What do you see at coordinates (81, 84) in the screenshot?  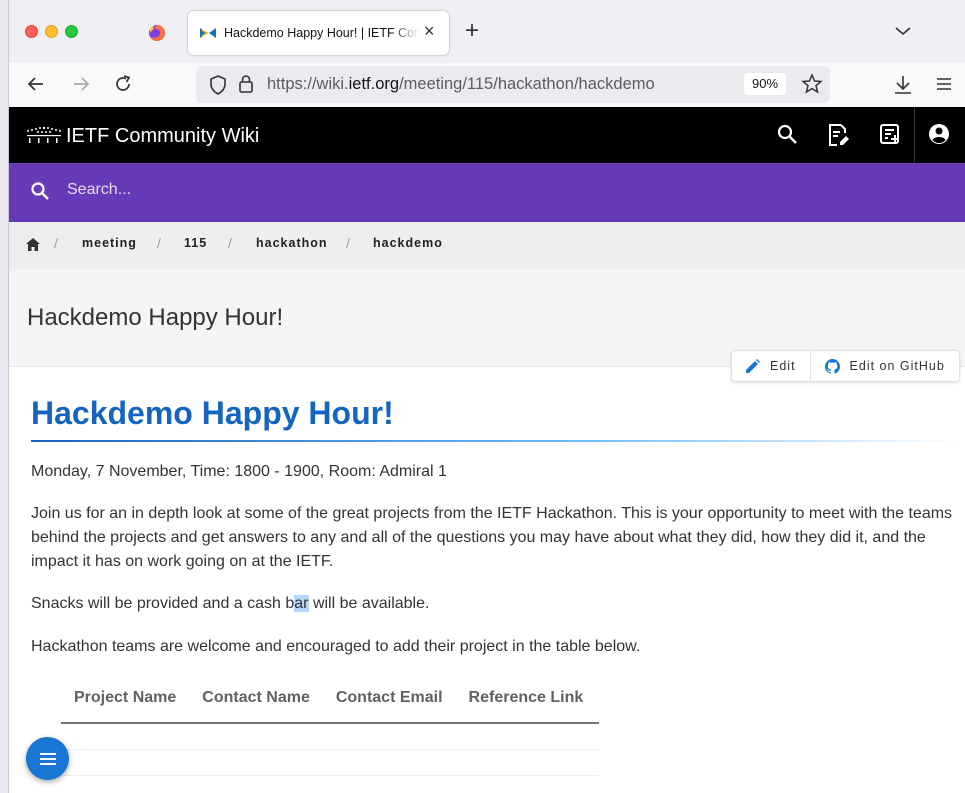 I see `forward-arrow-icon` at bounding box center [81, 84].